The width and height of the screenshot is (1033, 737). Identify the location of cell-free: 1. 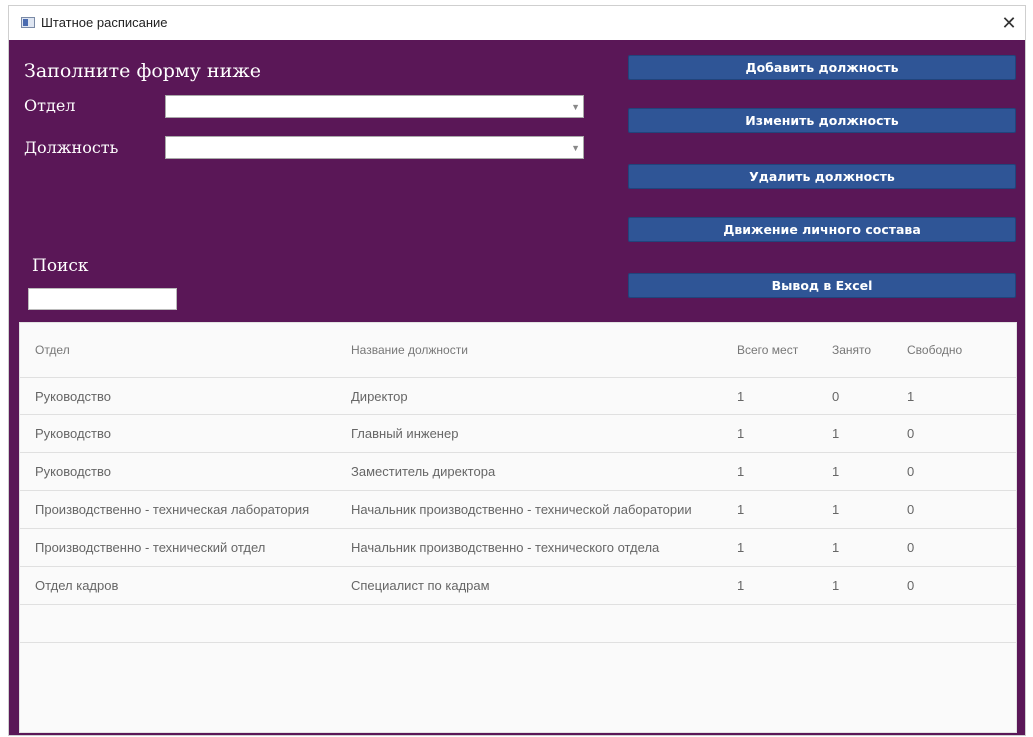
(911, 396).